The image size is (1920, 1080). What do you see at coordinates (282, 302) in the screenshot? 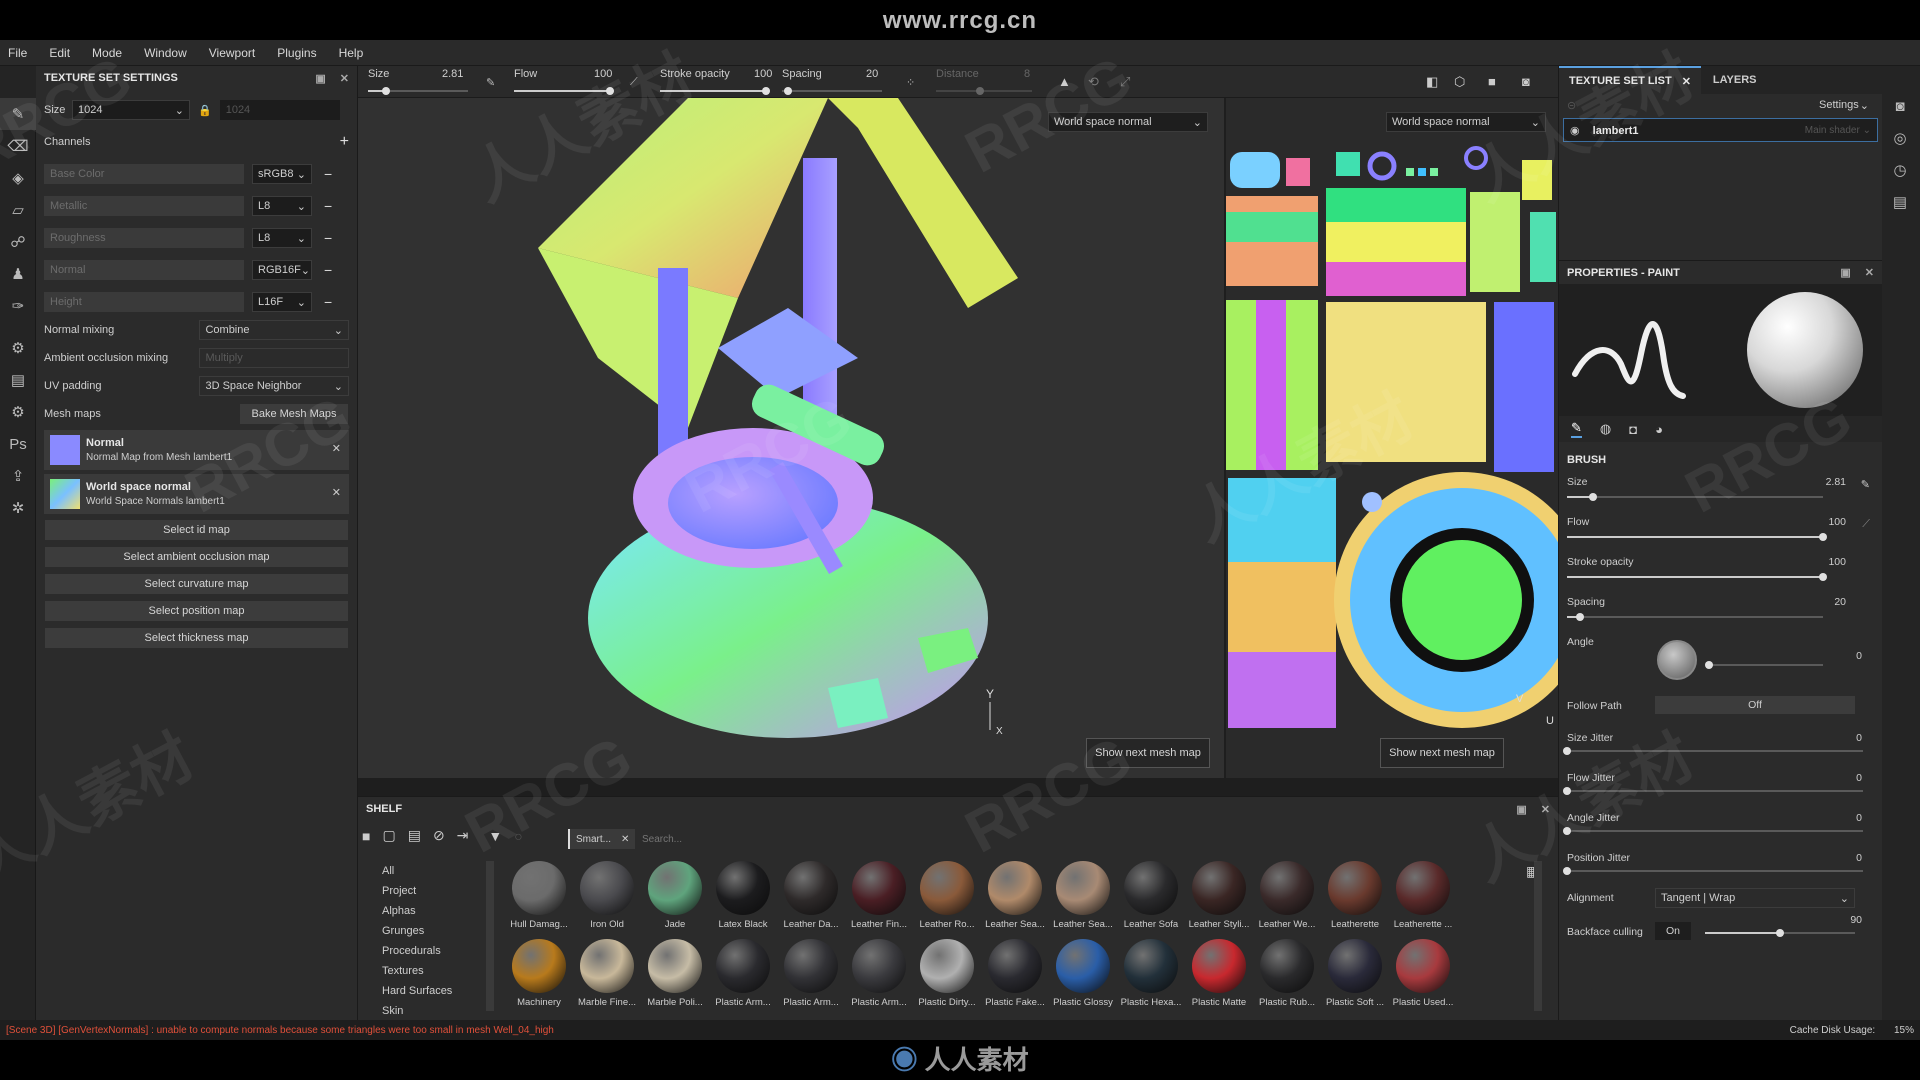
I see `channel-format-dropdown: L16F ⌄` at bounding box center [282, 302].